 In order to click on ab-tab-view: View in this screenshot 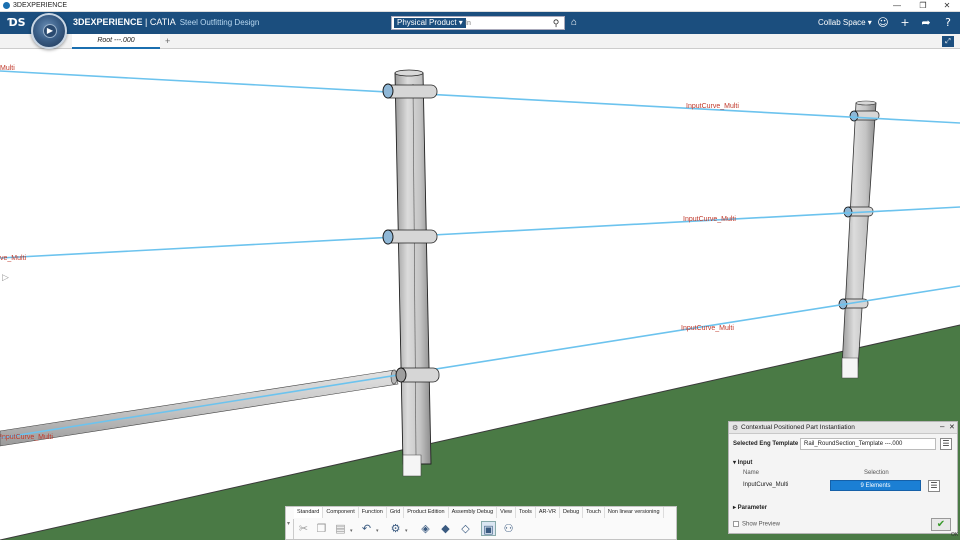, I will do `click(506, 512)`.